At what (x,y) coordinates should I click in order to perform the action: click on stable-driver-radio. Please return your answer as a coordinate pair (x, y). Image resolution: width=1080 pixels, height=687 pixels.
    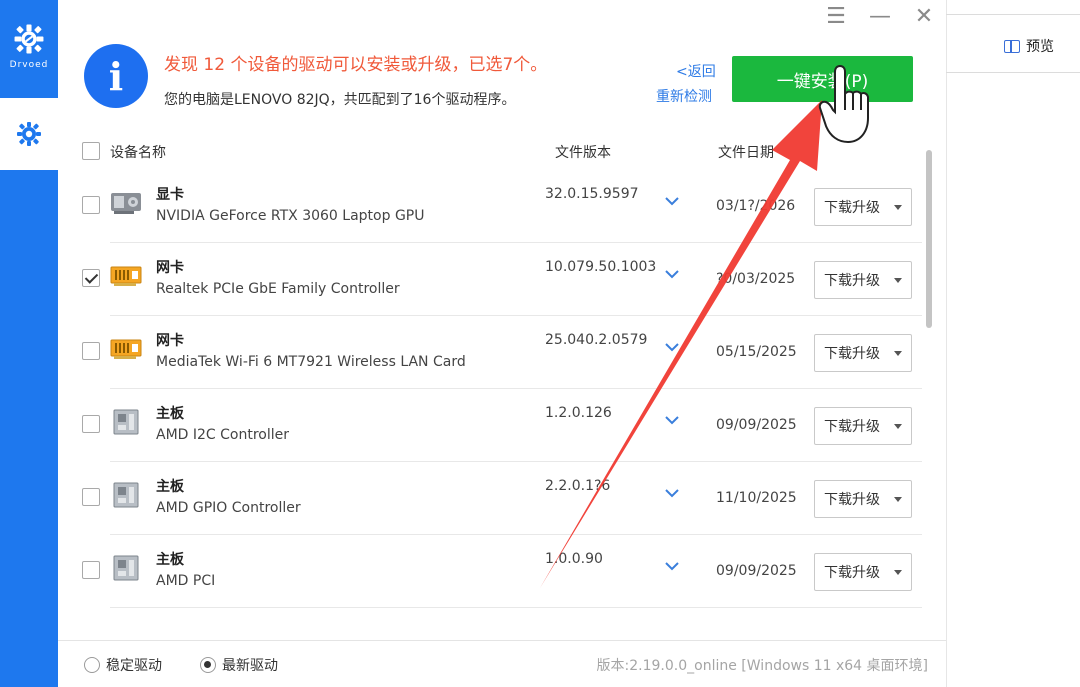
    Looking at the image, I should click on (92, 665).